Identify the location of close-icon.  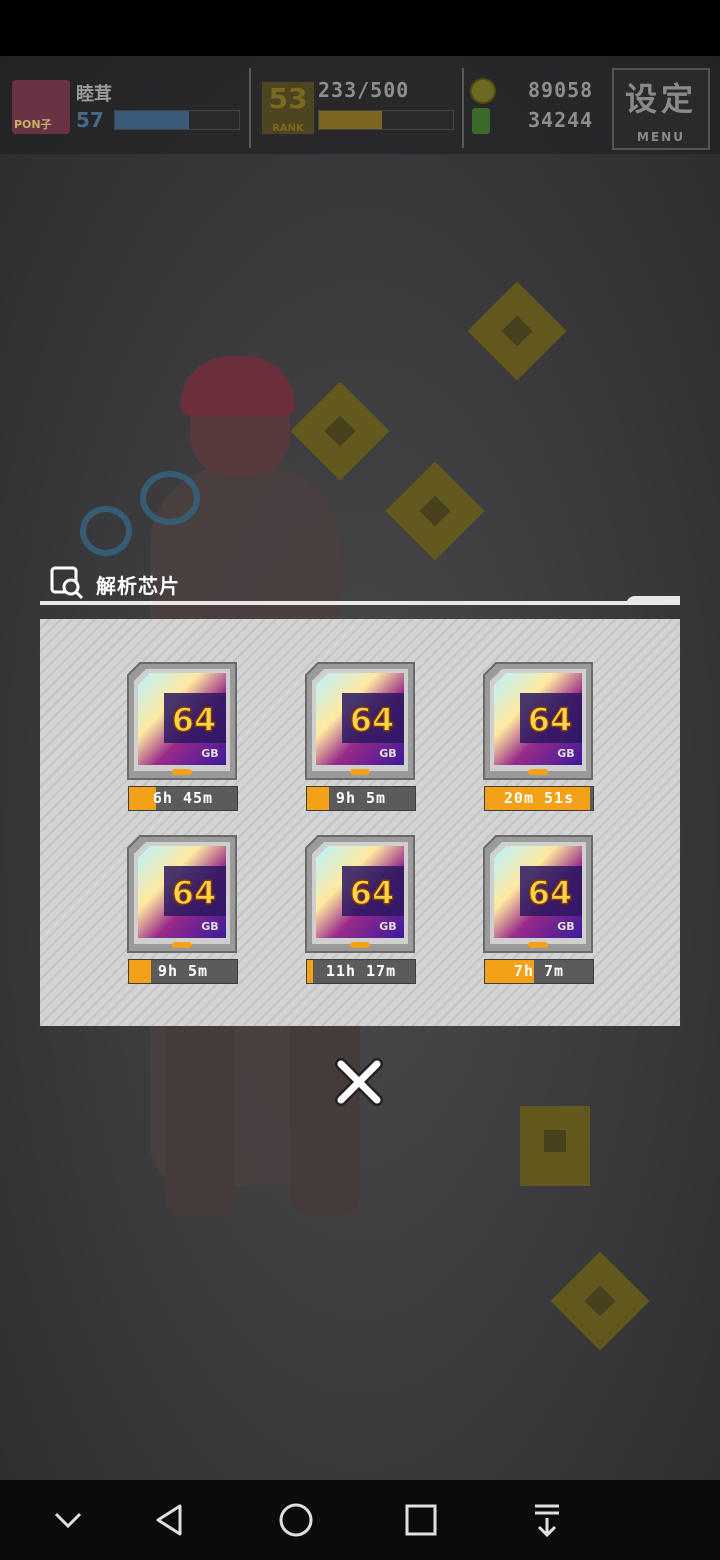
(359, 1082).